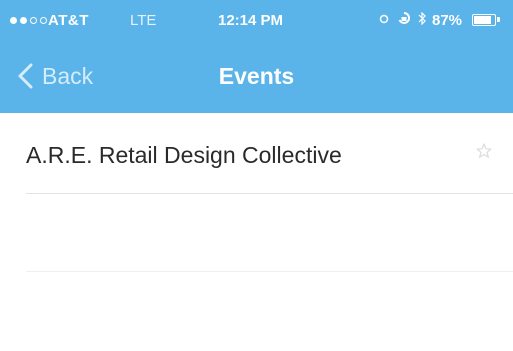 Image resolution: width=513 pixels, height=351 pixels. I want to click on event-title: A.R.E. Retail Design Collective, so click(184, 155).